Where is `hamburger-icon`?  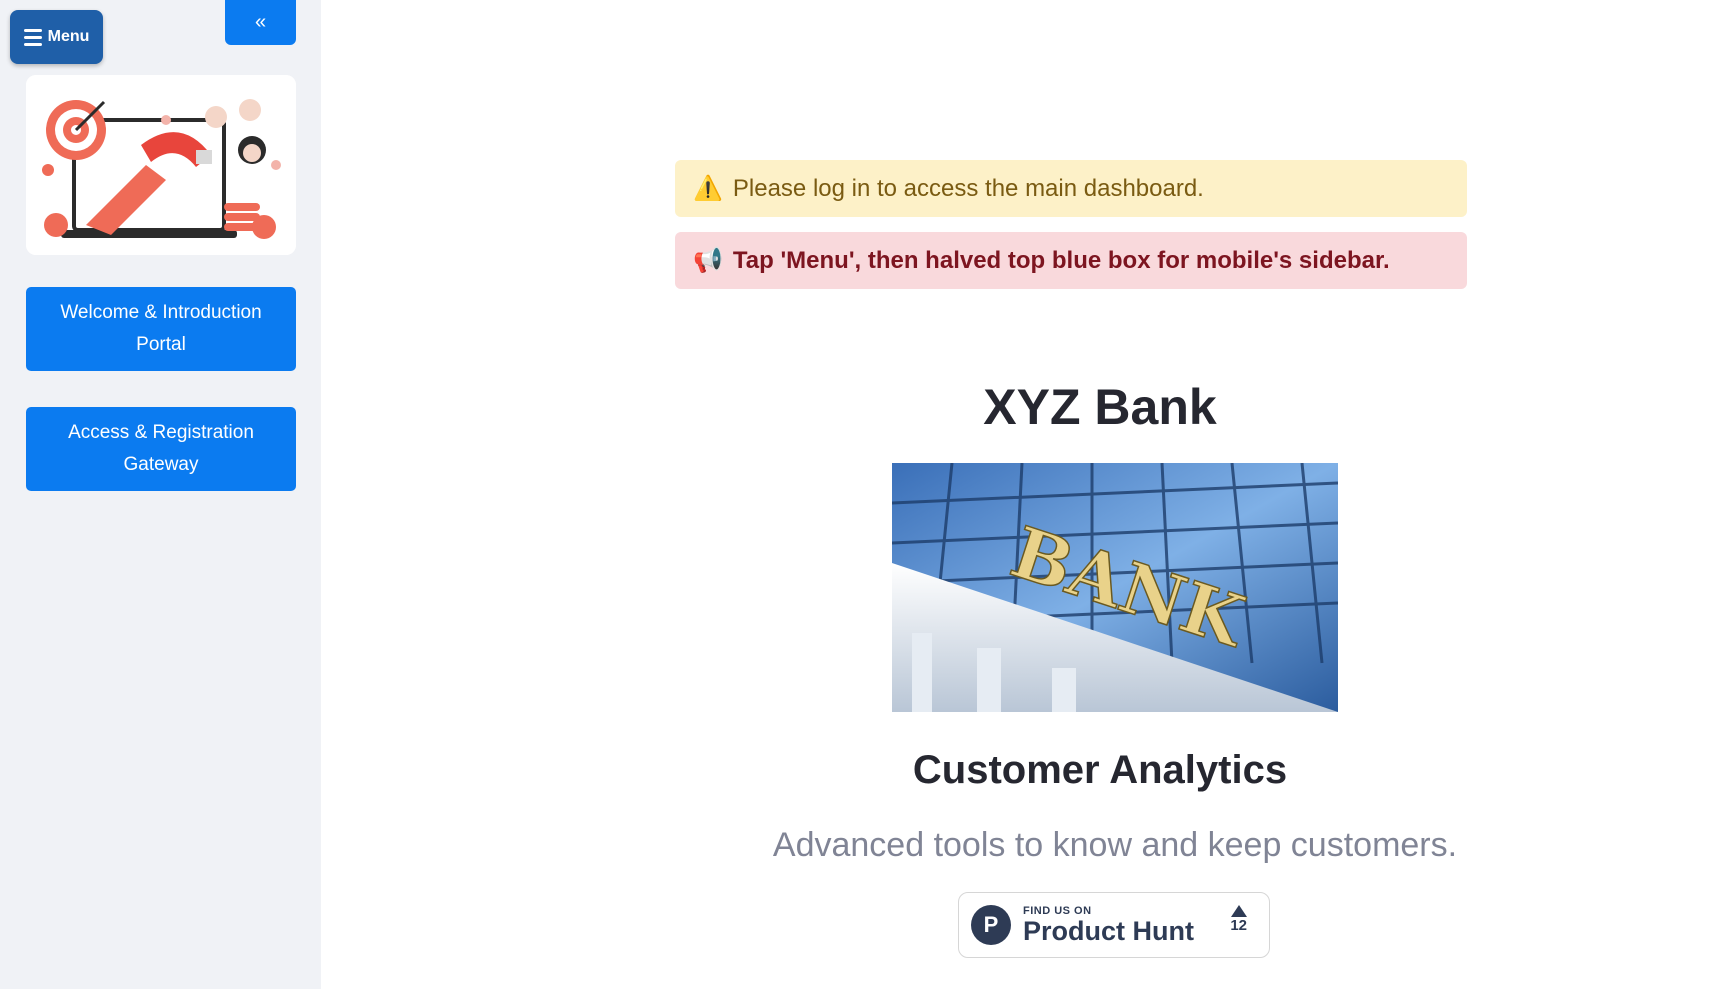
hamburger-icon is located at coordinates (32, 37).